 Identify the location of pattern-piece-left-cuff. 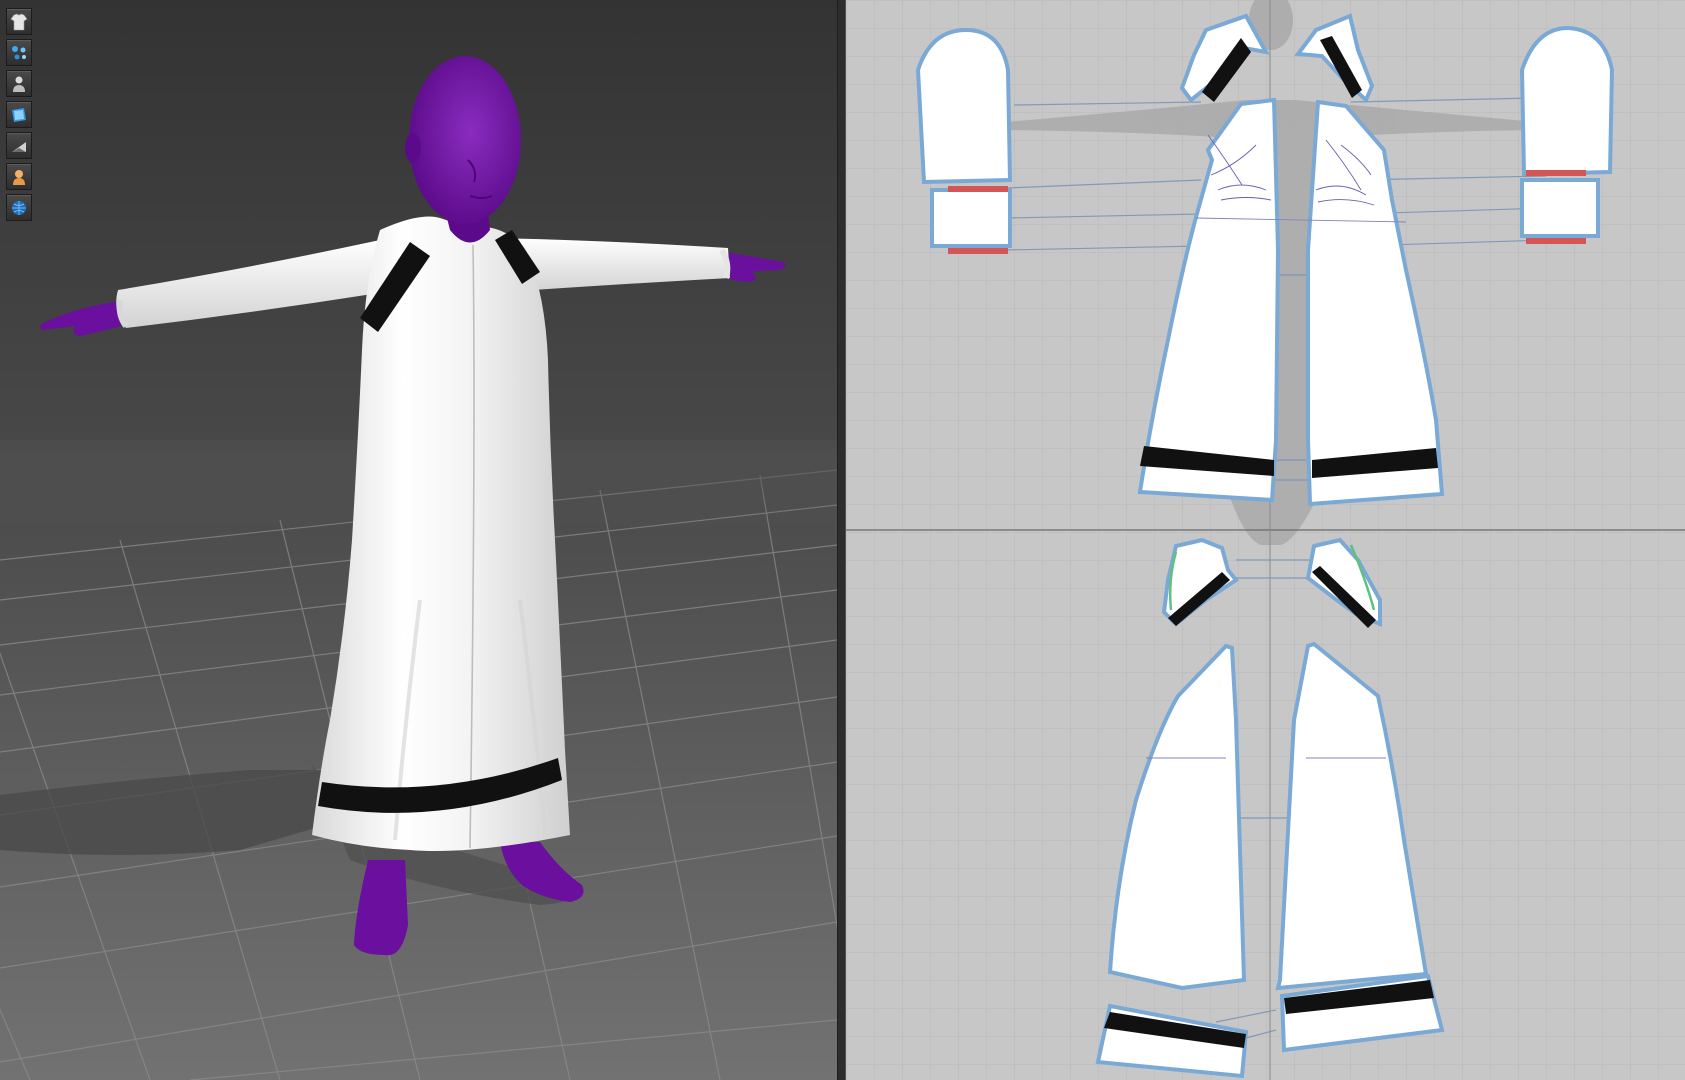
(971, 220).